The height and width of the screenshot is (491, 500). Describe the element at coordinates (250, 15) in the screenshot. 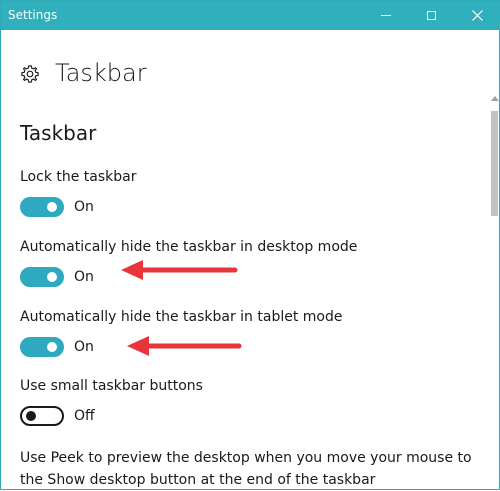

I see `title-bar: Settings` at that location.